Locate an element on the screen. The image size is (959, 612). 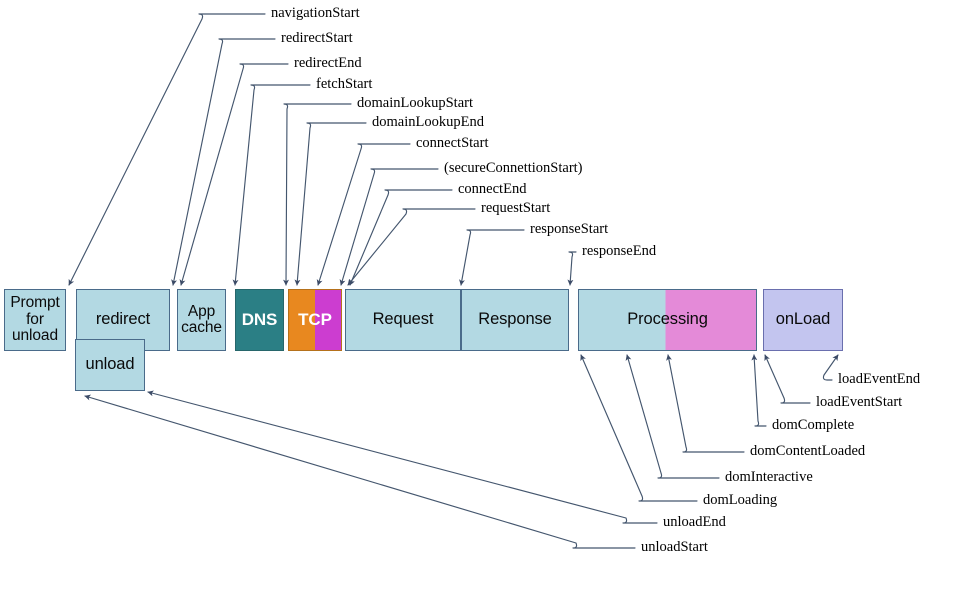
phase-box-label: App cache is located at coordinates (201, 319).